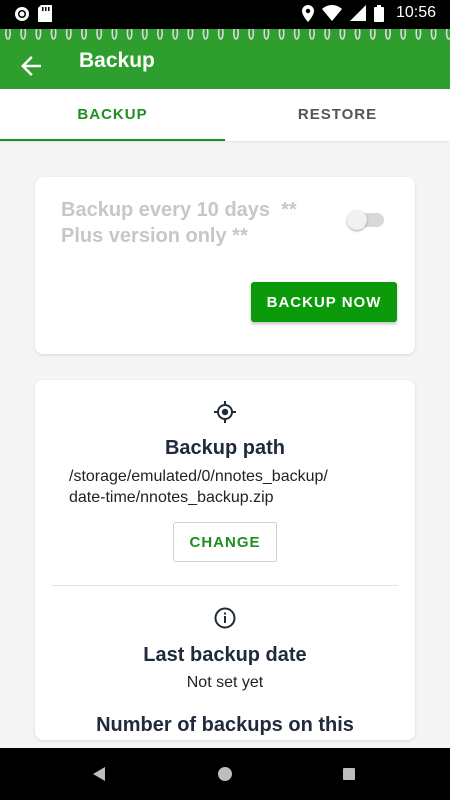  Describe the element at coordinates (331, 13) in the screenshot. I see `wifi-icon` at that location.